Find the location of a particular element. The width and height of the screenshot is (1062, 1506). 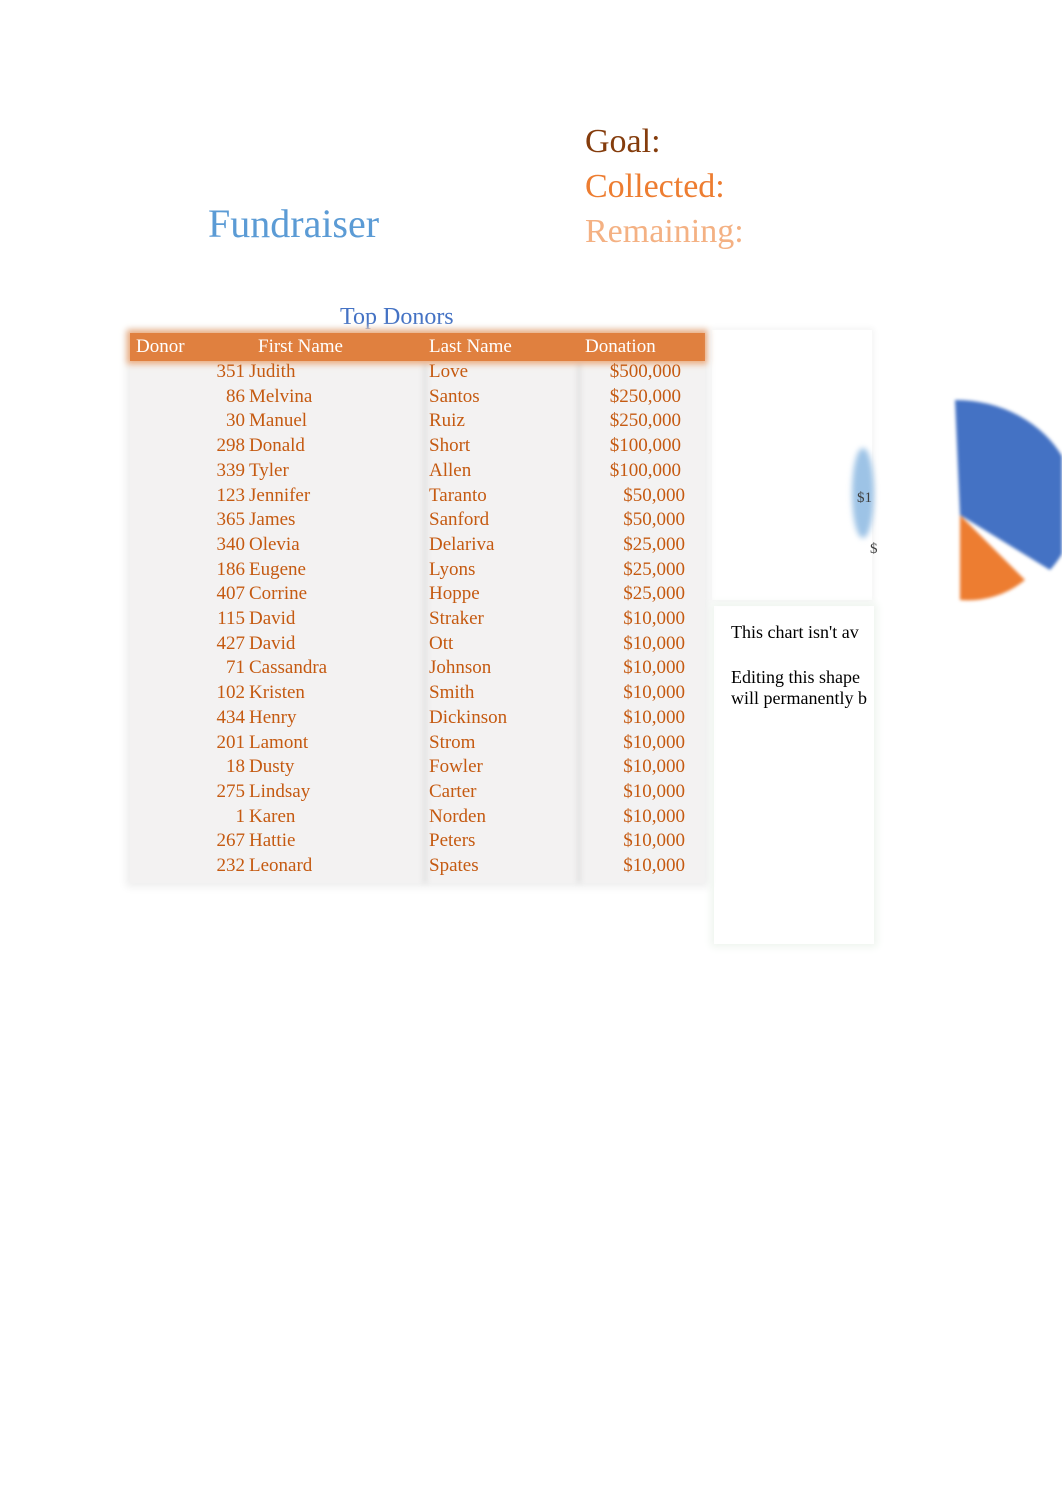

last-name: Love is located at coordinates (449, 371).